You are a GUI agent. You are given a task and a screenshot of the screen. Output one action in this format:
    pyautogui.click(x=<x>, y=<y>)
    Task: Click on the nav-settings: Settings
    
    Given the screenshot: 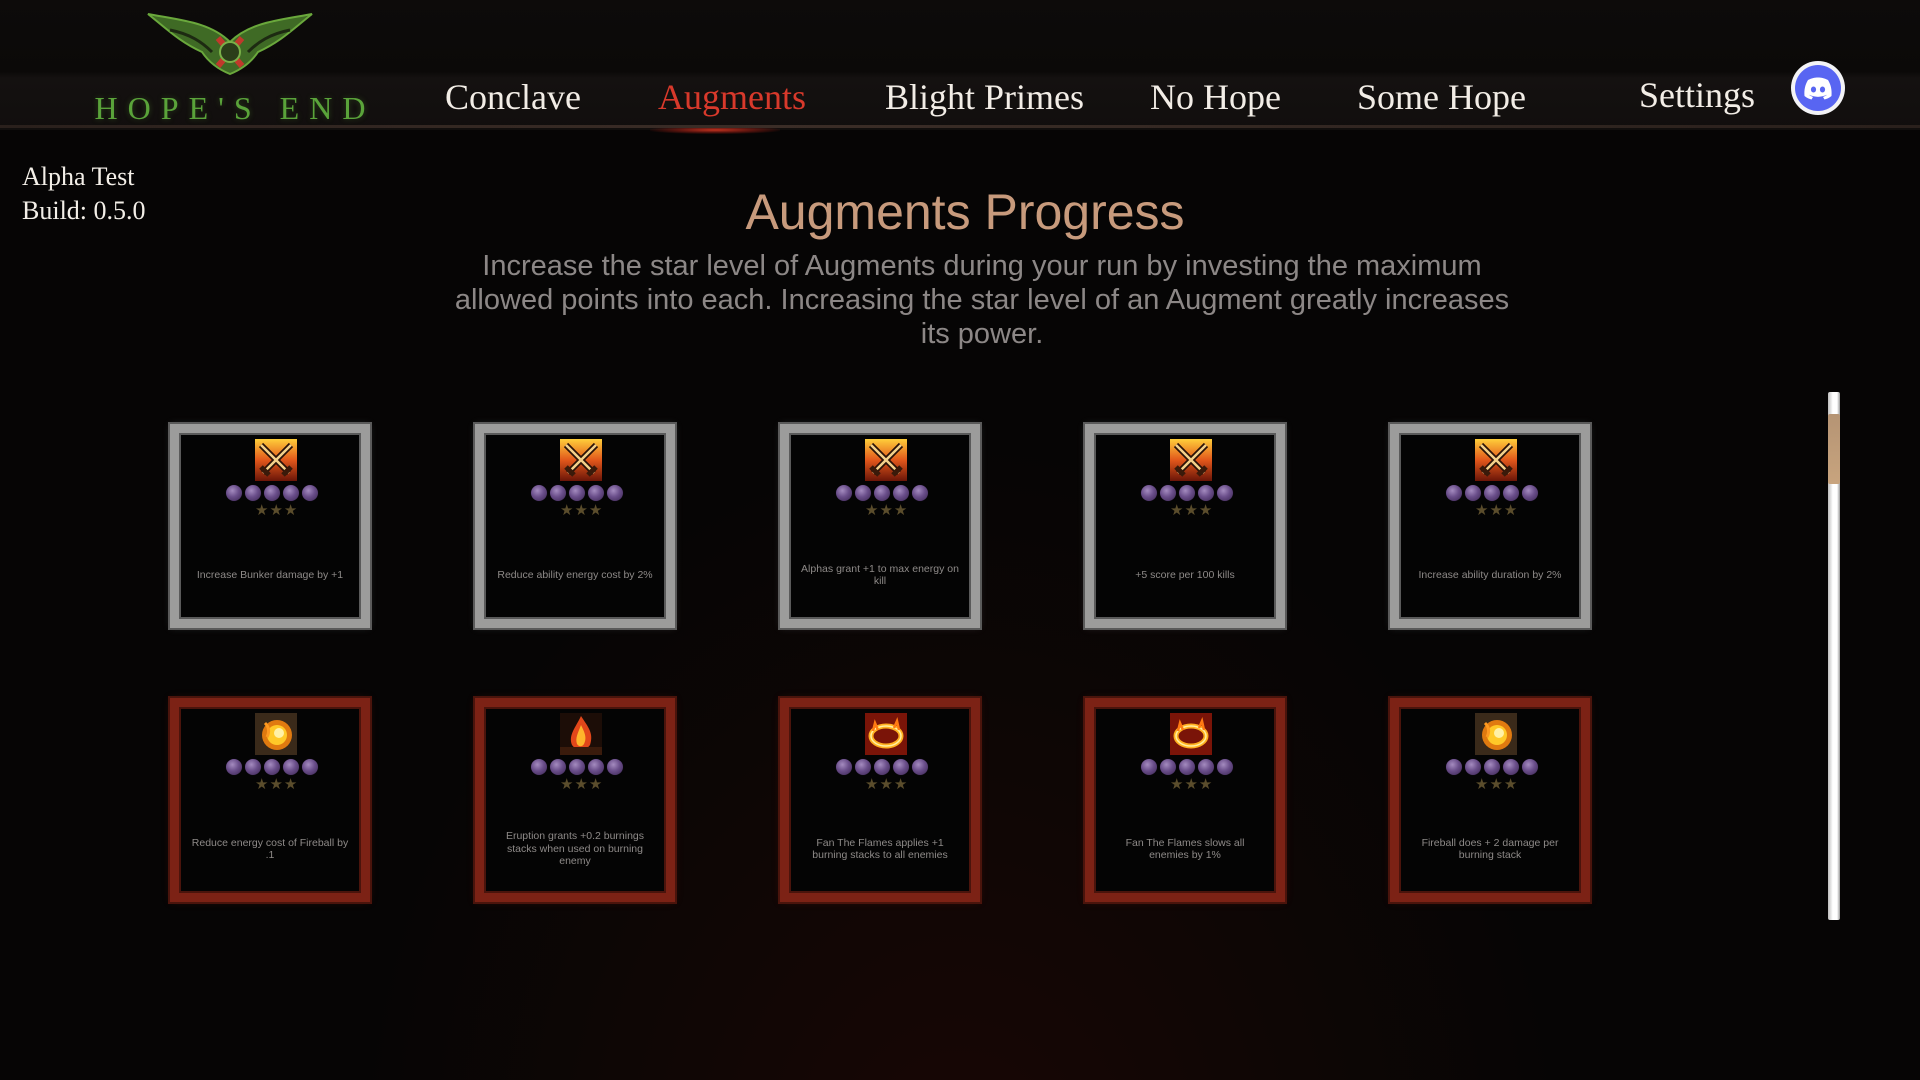 What is the action you would take?
    pyautogui.click(x=1697, y=95)
    